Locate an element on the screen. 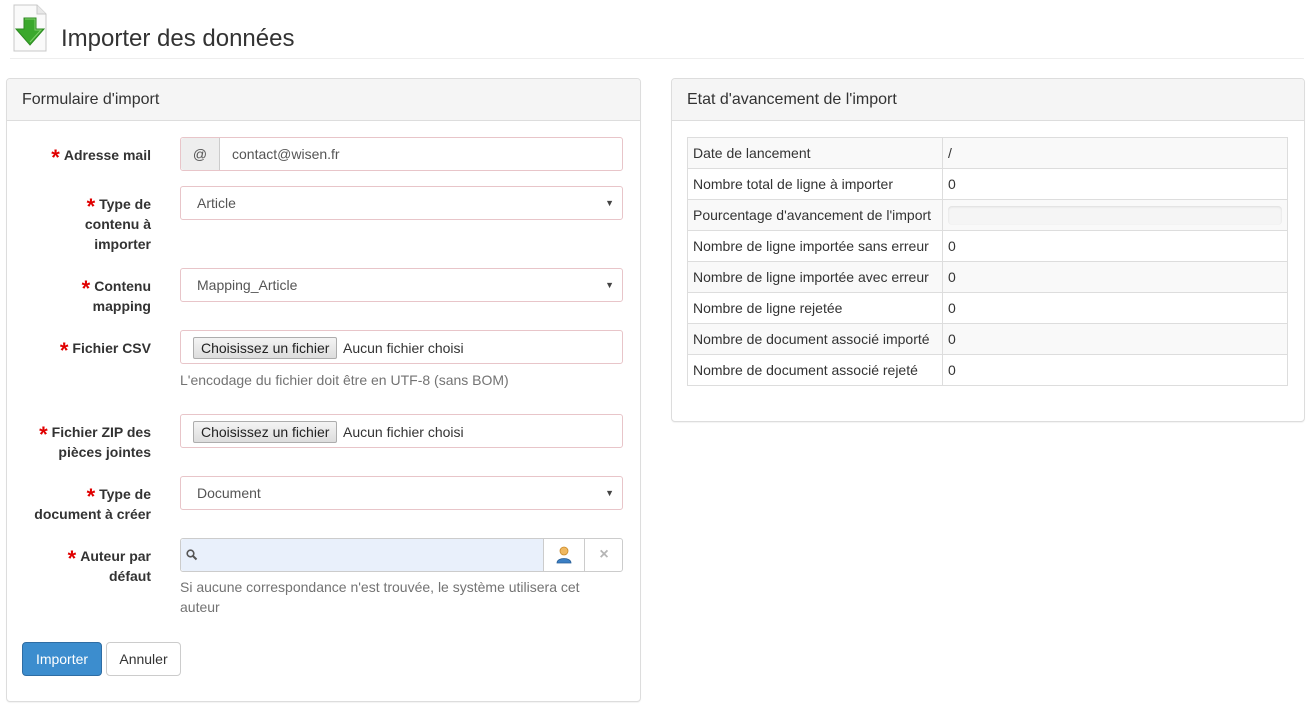 The height and width of the screenshot is (712, 1312). zip-choose-file-button: Choisissez un fichier is located at coordinates (265, 432).